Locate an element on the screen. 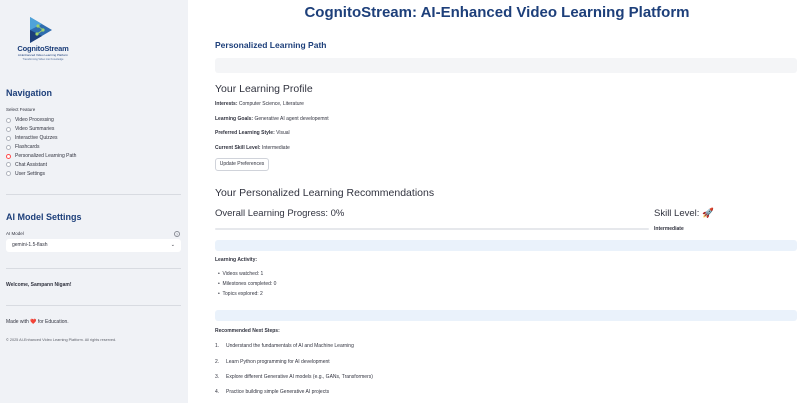 This screenshot has width=806, height=403. made-with-suffix: for Education. is located at coordinates (53, 322).